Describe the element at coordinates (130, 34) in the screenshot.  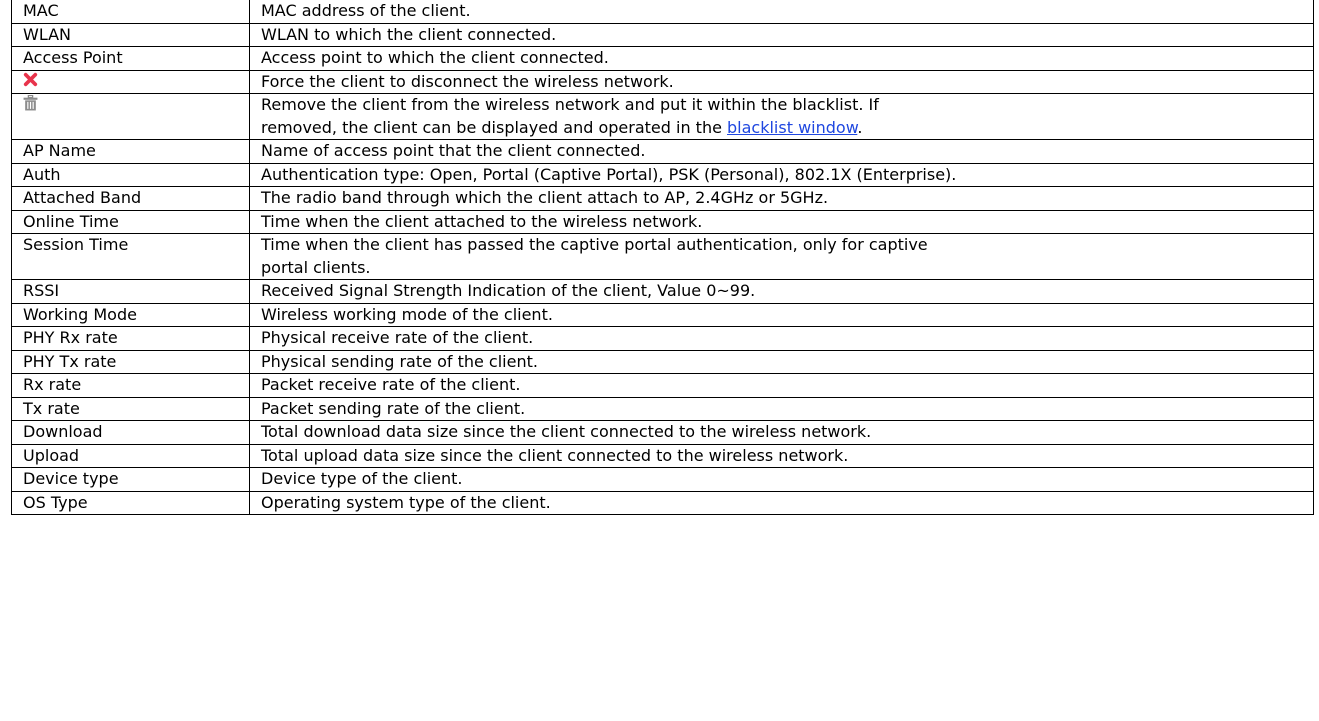
I see `field-name: WLAN` at that location.